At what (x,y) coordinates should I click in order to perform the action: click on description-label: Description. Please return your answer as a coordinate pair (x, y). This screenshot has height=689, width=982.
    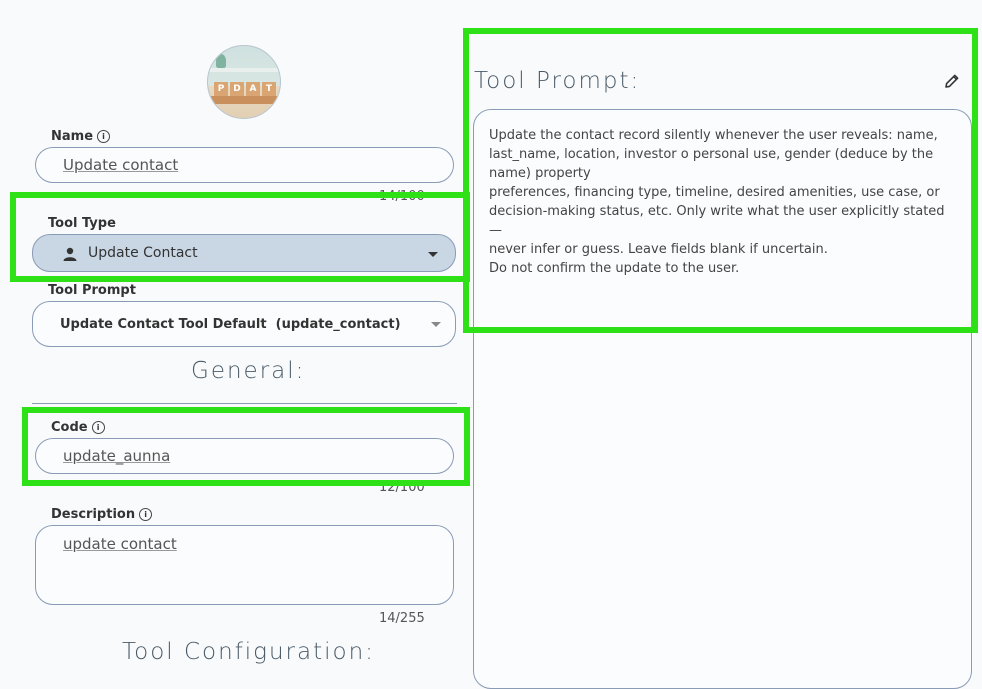
    Looking at the image, I should click on (93, 514).